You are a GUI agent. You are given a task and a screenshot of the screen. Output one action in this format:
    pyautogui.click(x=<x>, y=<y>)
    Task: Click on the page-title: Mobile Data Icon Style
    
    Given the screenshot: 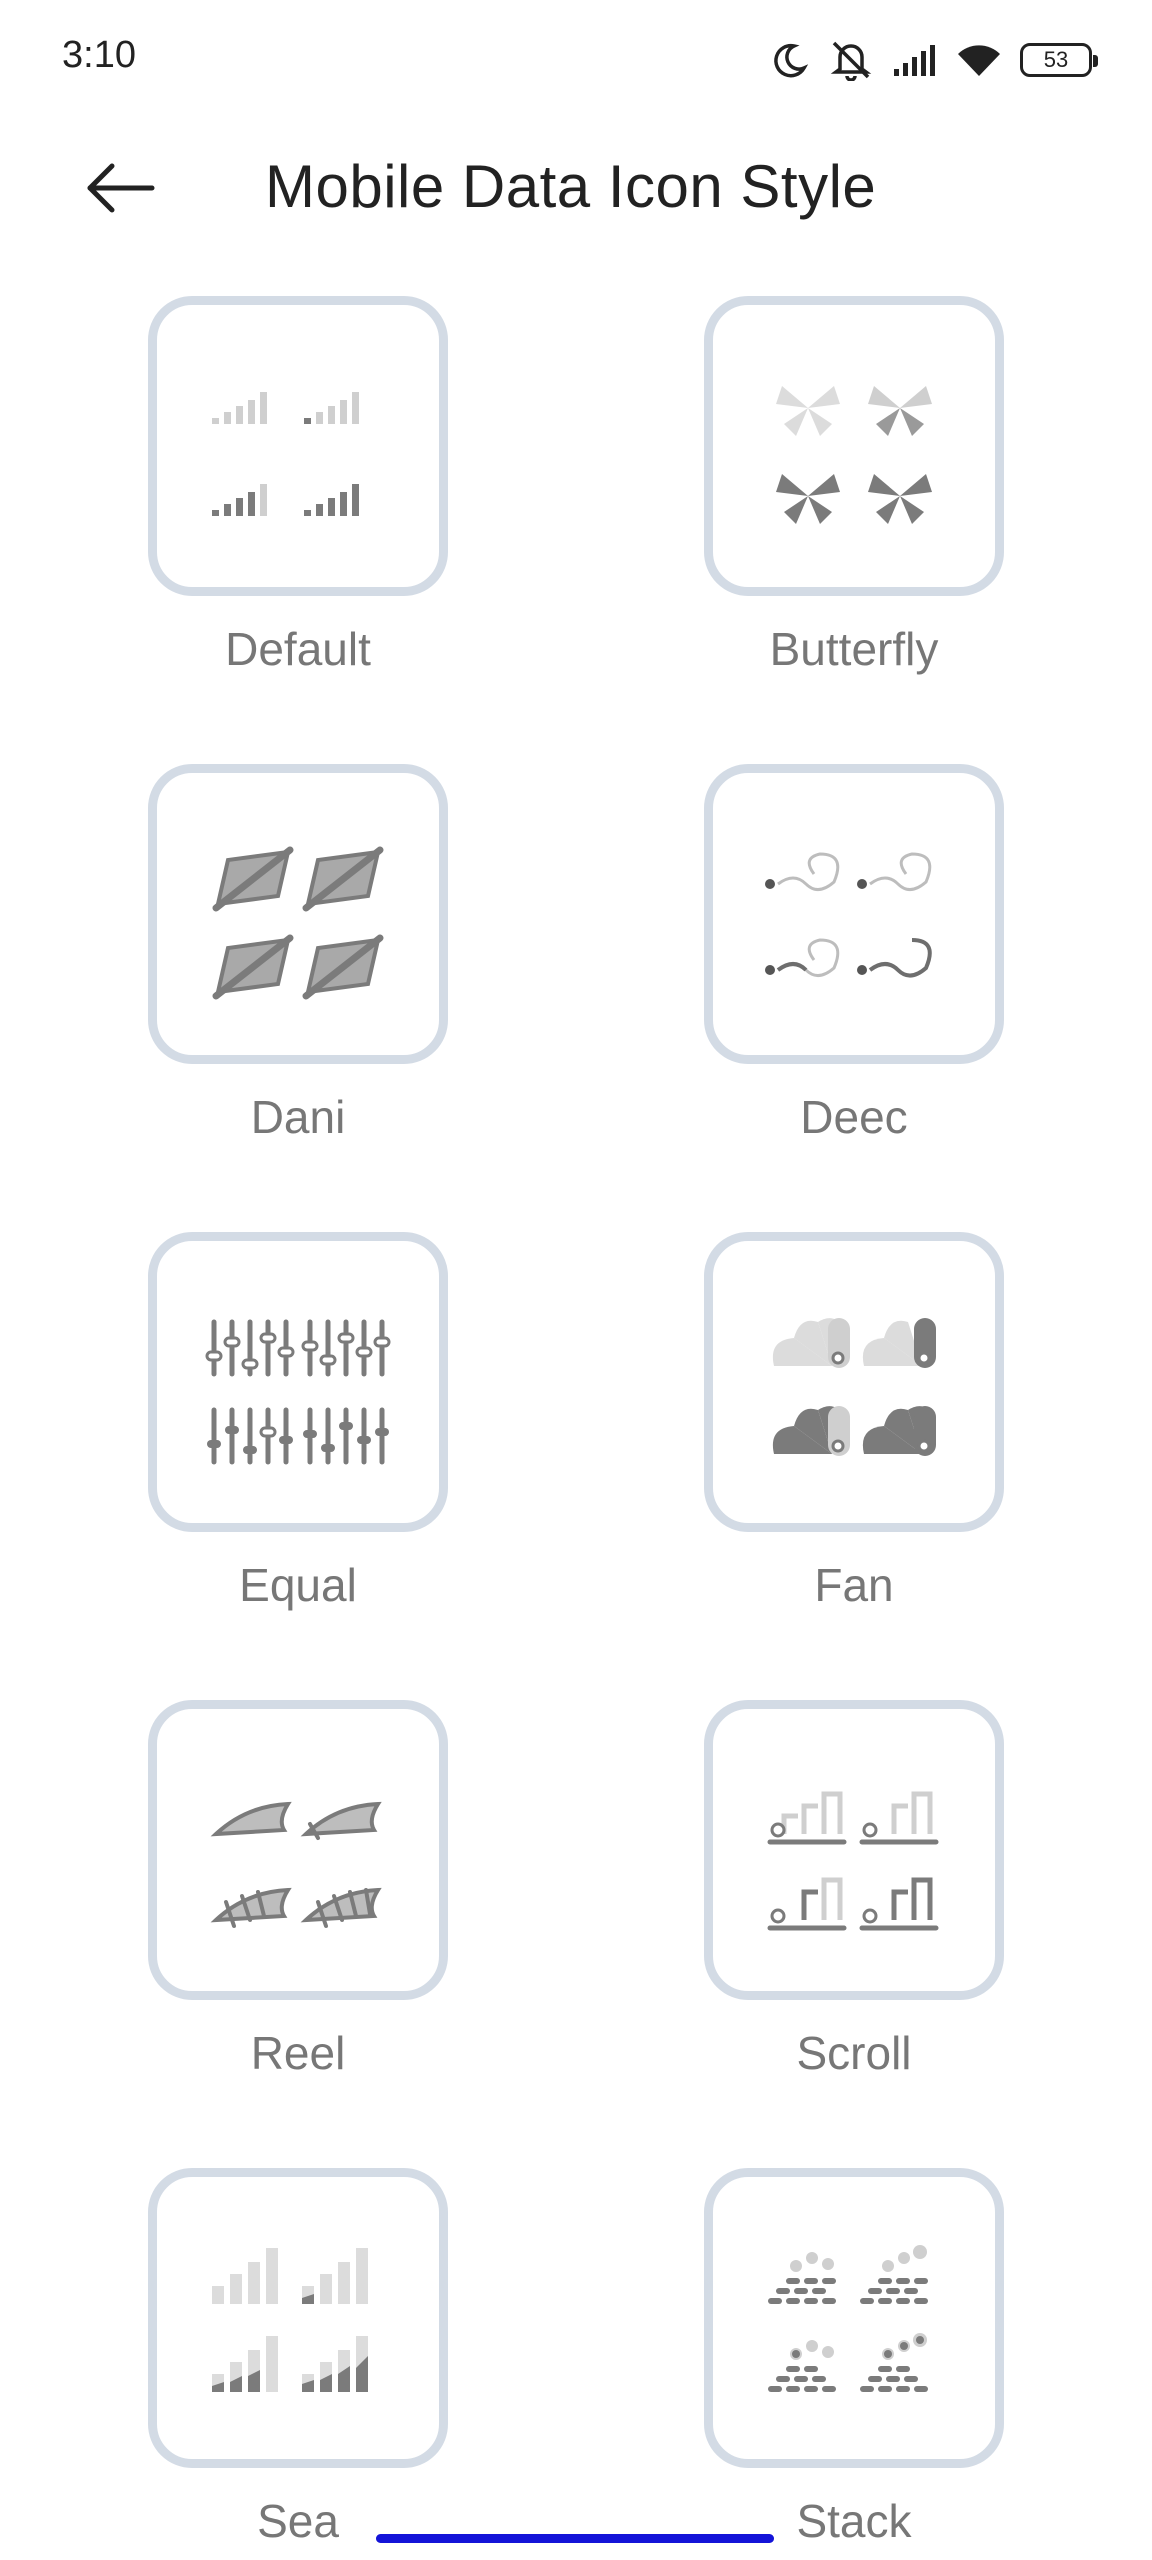 What is the action you would take?
    pyautogui.click(x=571, y=186)
    